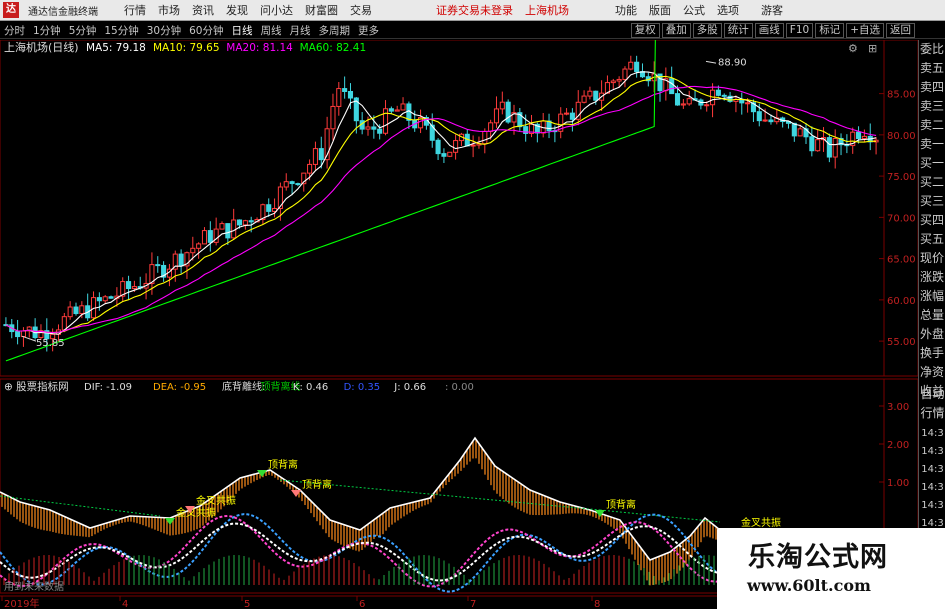 This screenshot has width=945, height=609. Describe the element at coordinates (932, 394) in the screenshot. I see `panel-tab-0: 自动` at that location.